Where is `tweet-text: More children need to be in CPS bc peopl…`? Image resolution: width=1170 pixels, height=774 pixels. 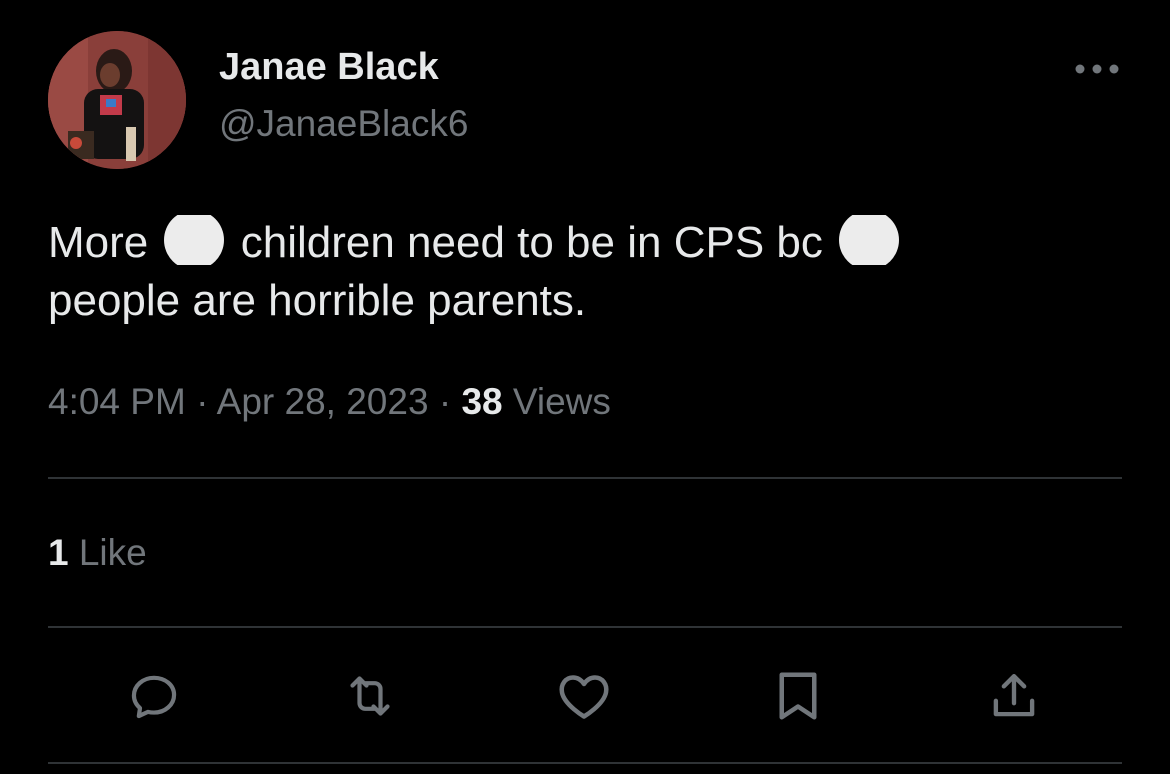
tweet-text: More children need to be in CPS bc peopl… is located at coordinates (583, 270).